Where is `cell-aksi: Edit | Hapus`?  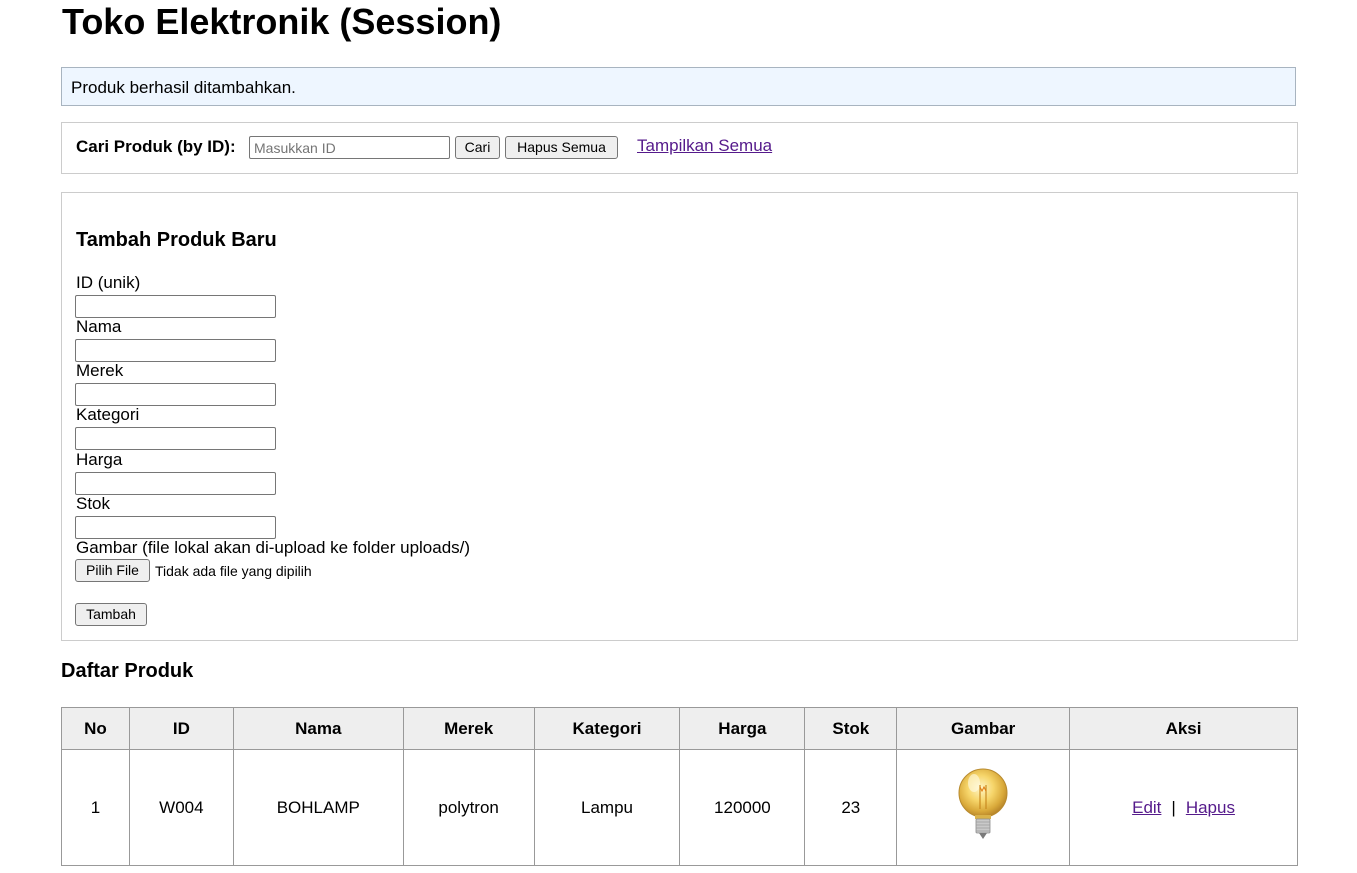
cell-aksi: Edit | Hapus is located at coordinates (1183, 807).